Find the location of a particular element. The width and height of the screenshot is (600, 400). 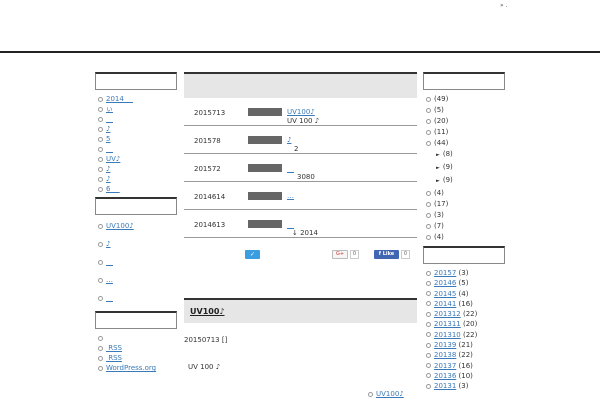

google-plus-count: 0 is located at coordinates (354, 254).